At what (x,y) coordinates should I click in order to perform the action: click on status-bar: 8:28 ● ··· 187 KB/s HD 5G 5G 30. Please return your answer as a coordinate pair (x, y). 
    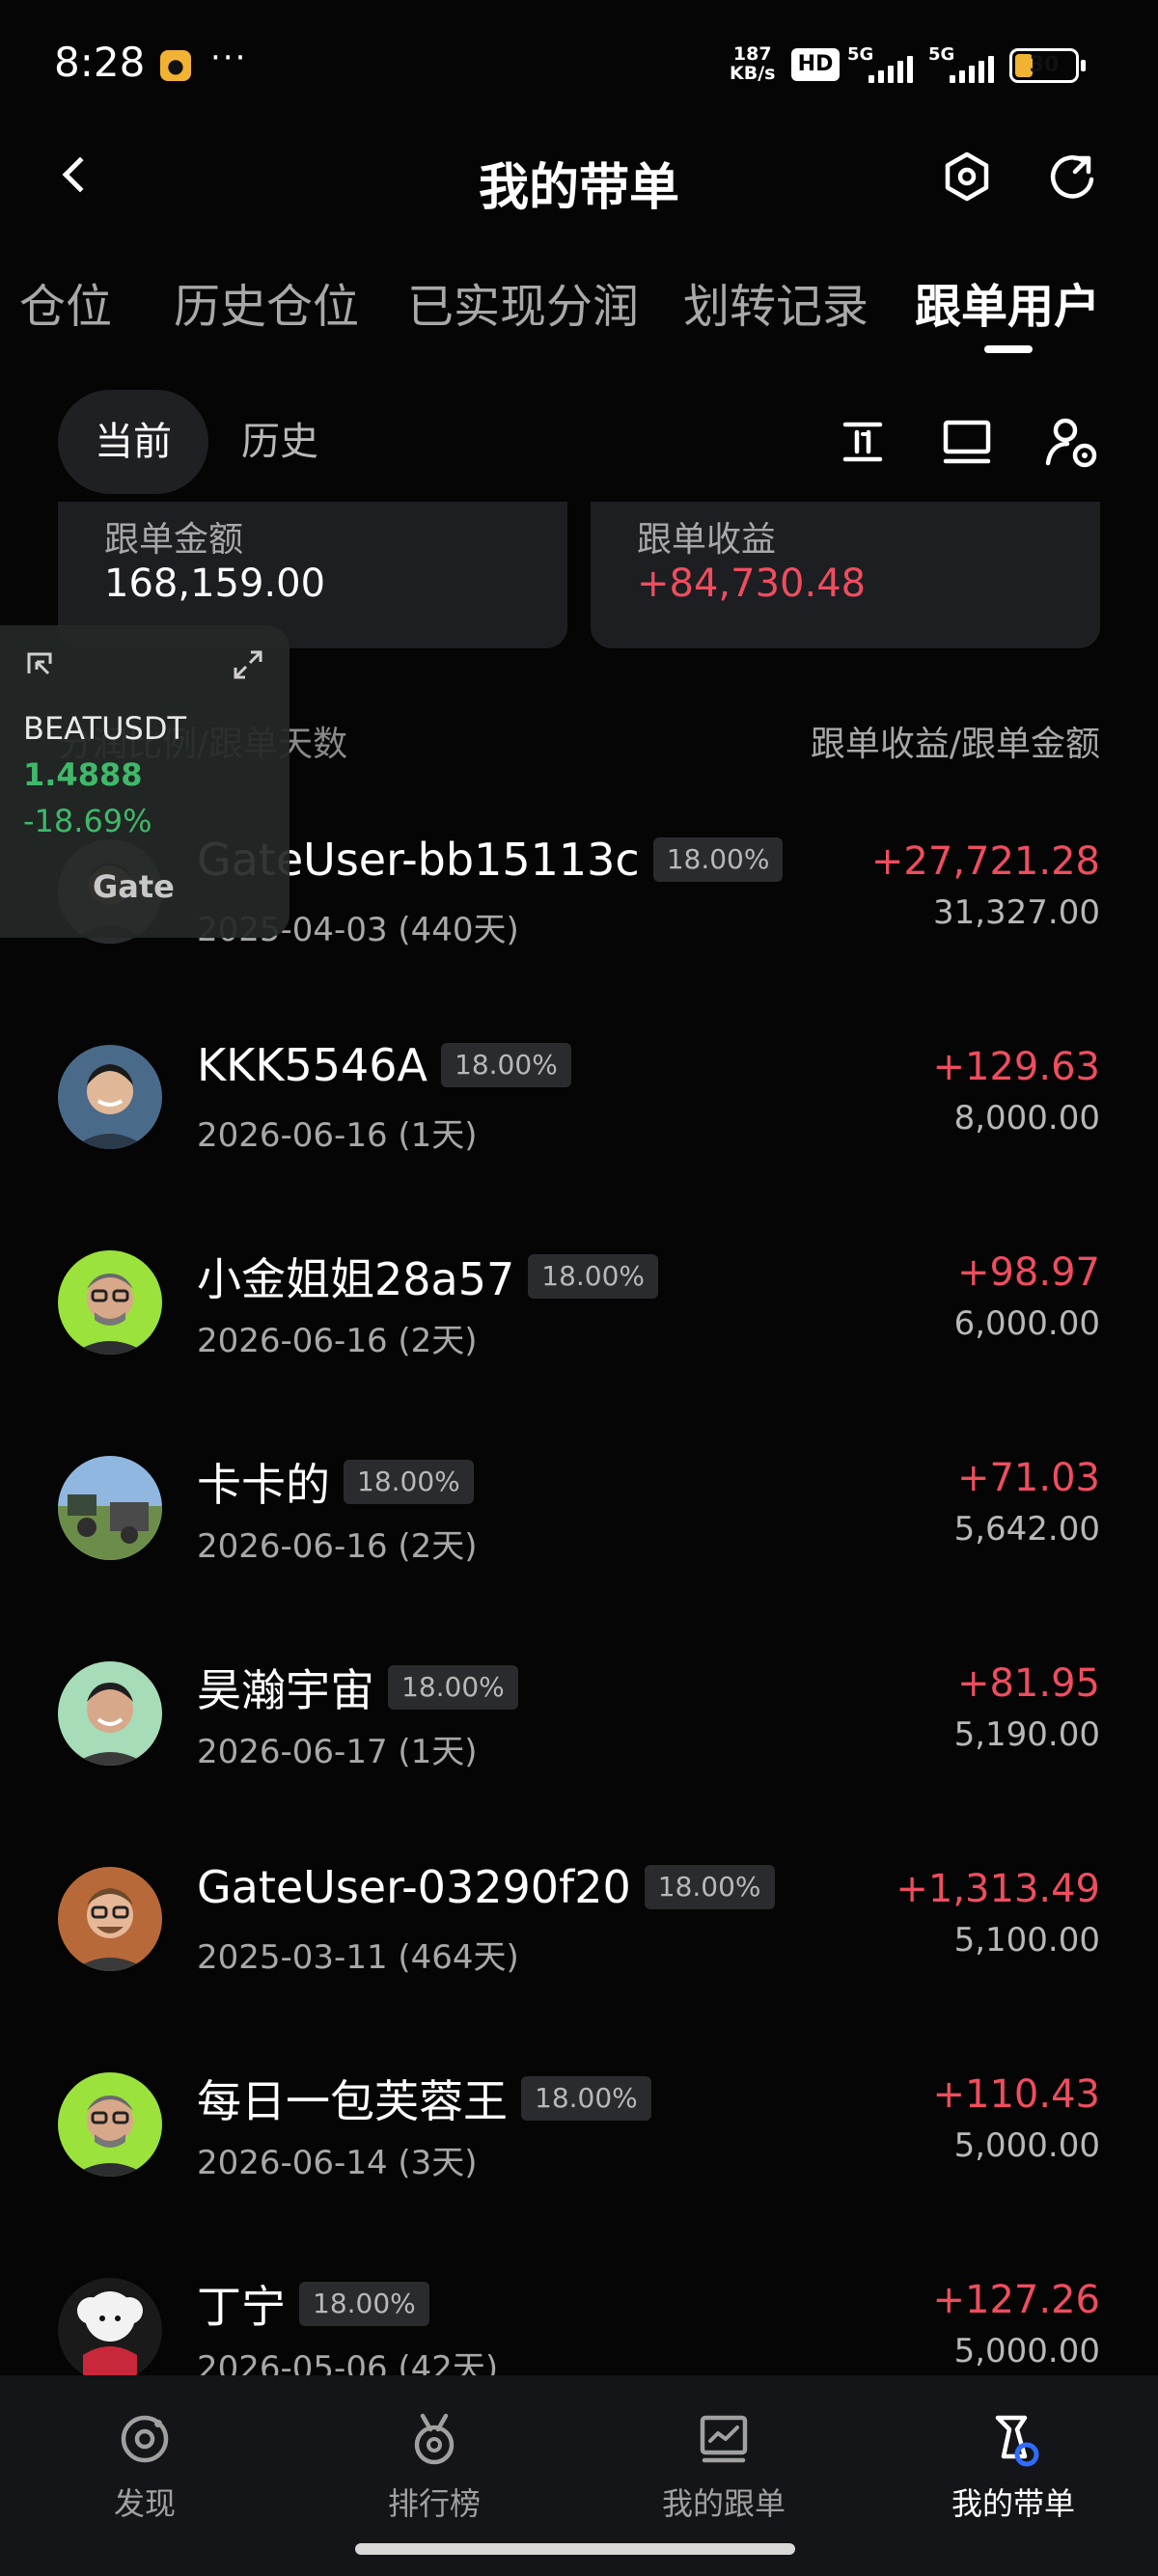
    Looking at the image, I should click on (579, 63).